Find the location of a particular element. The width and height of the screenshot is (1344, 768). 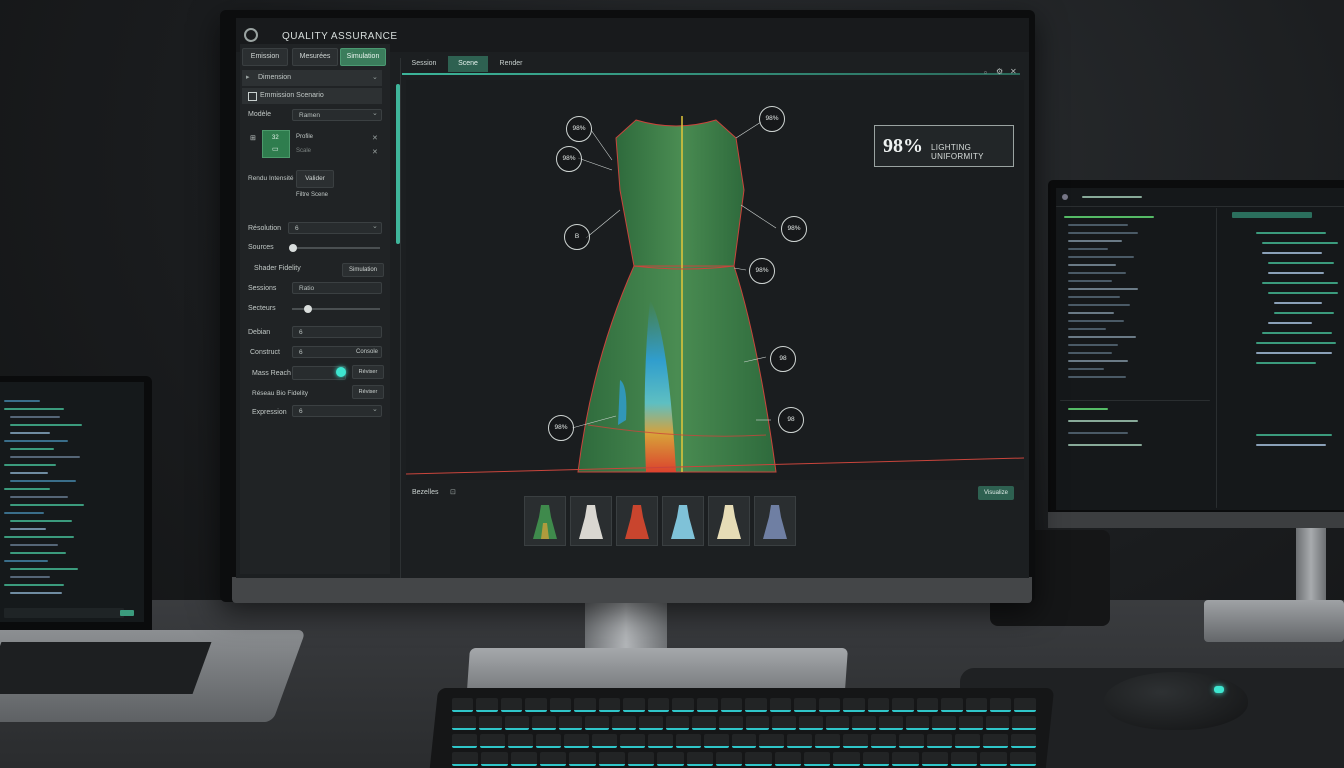

sessions-value: Ratio is located at coordinates (307, 288).